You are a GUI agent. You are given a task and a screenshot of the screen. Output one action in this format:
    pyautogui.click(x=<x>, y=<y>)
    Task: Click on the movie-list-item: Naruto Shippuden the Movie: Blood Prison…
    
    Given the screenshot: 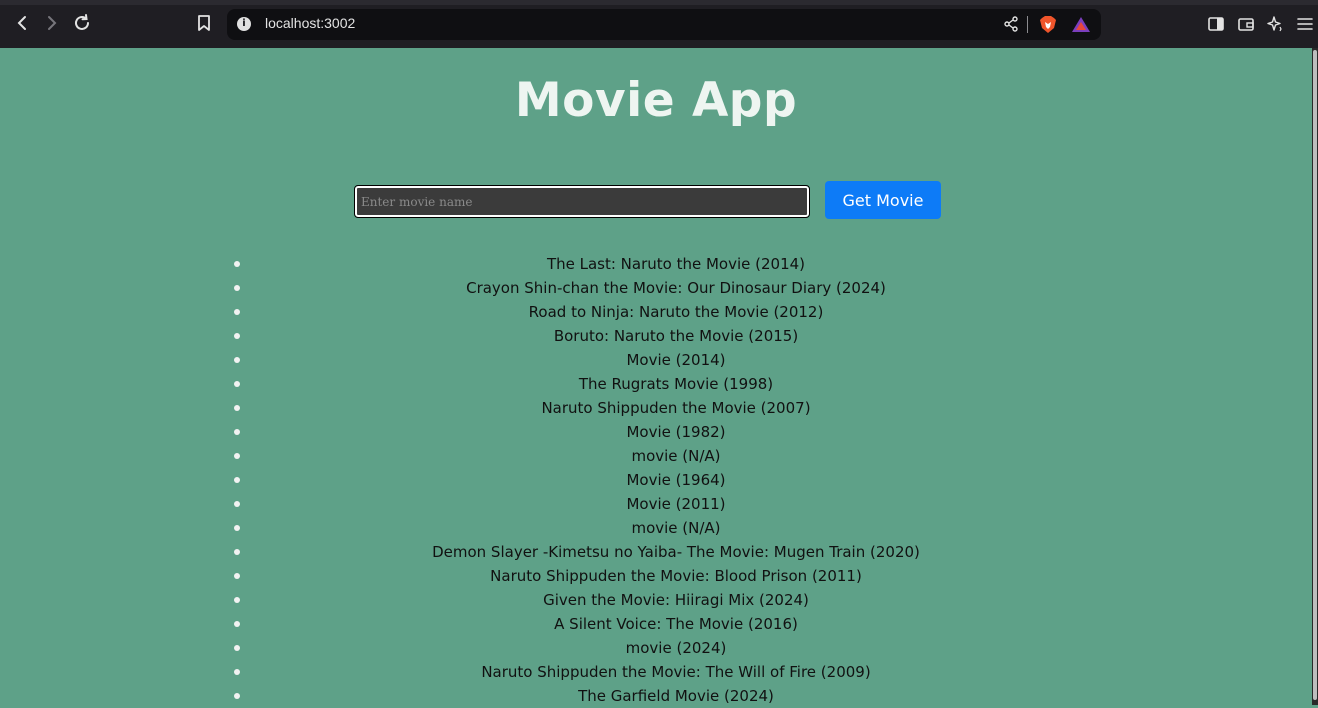 What is the action you would take?
    pyautogui.click(x=676, y=576)
    